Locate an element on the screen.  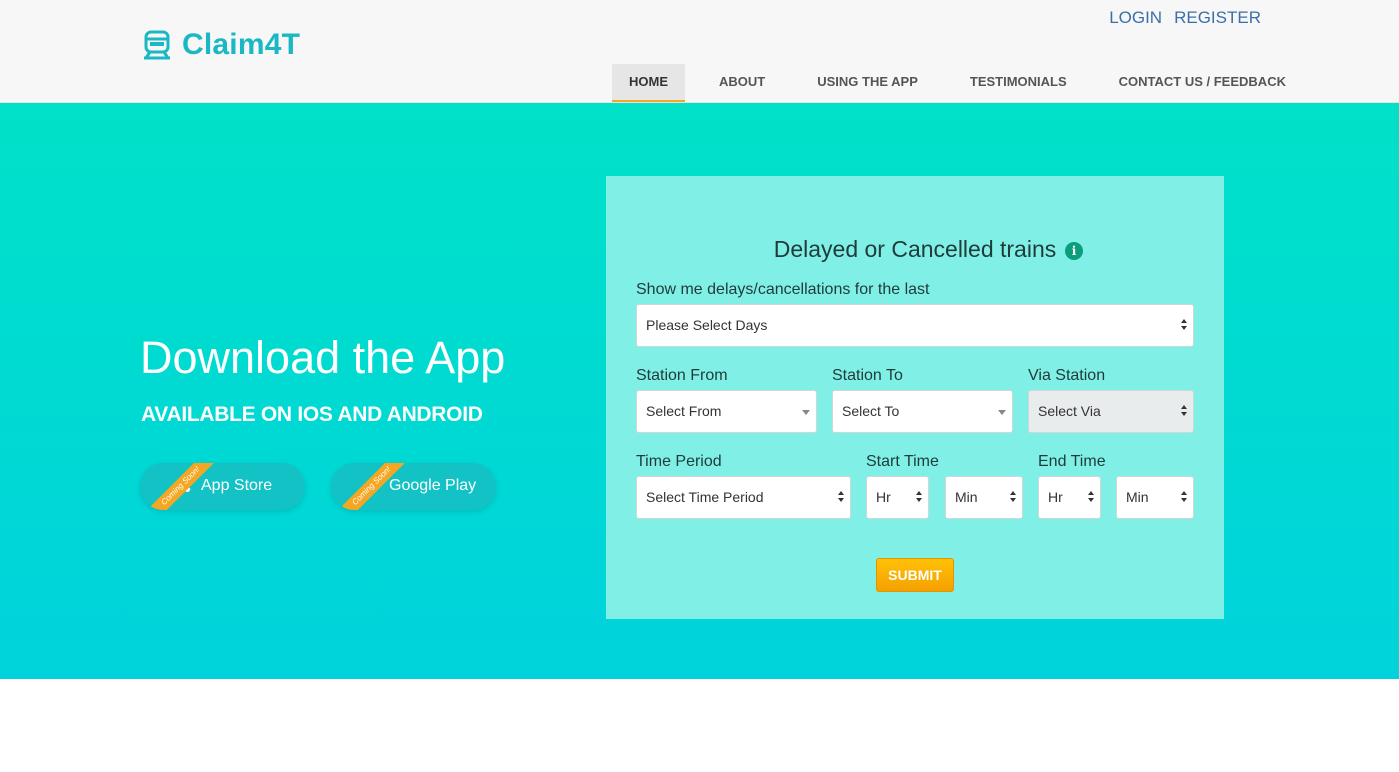
register-link: REGISTER is located at coordinates (1217, 18).